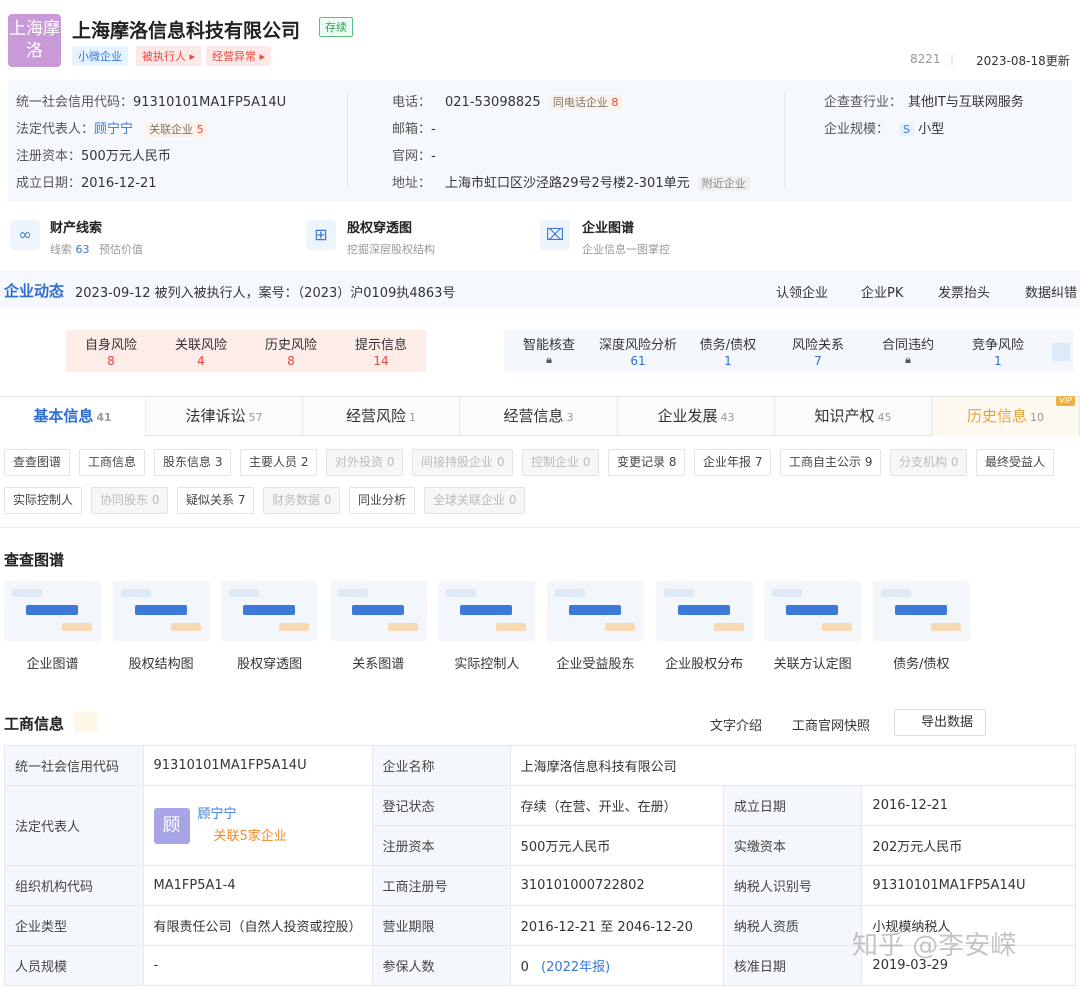  What do you see at coordinates (76, 226) in the screenshot?
I see `feature-title: 财产线索` at bounding box center [76, 226].